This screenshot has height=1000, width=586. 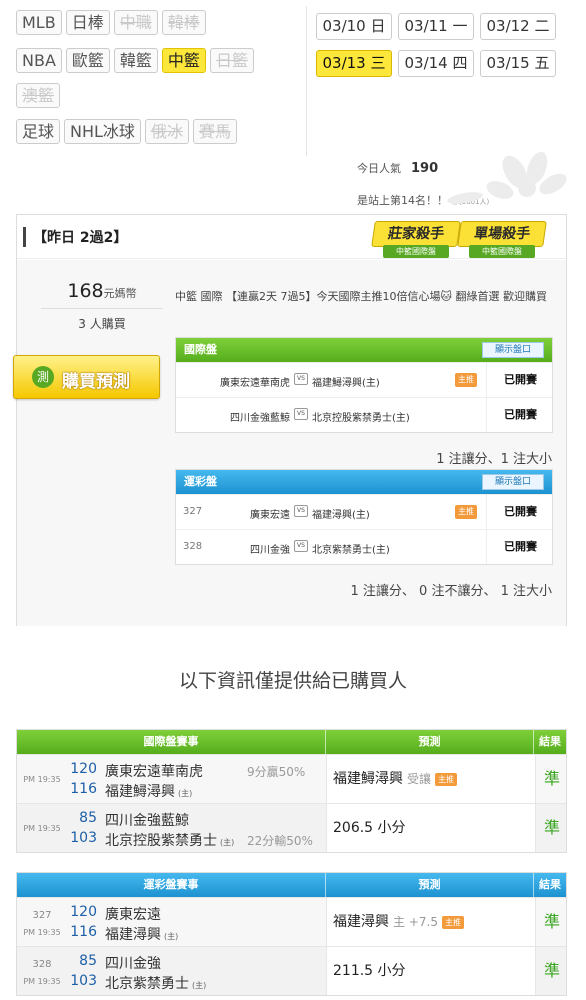 I want to click on date-row-1: 03/10 日 03/11 一 03/12 二, so click(x=436, y=26).